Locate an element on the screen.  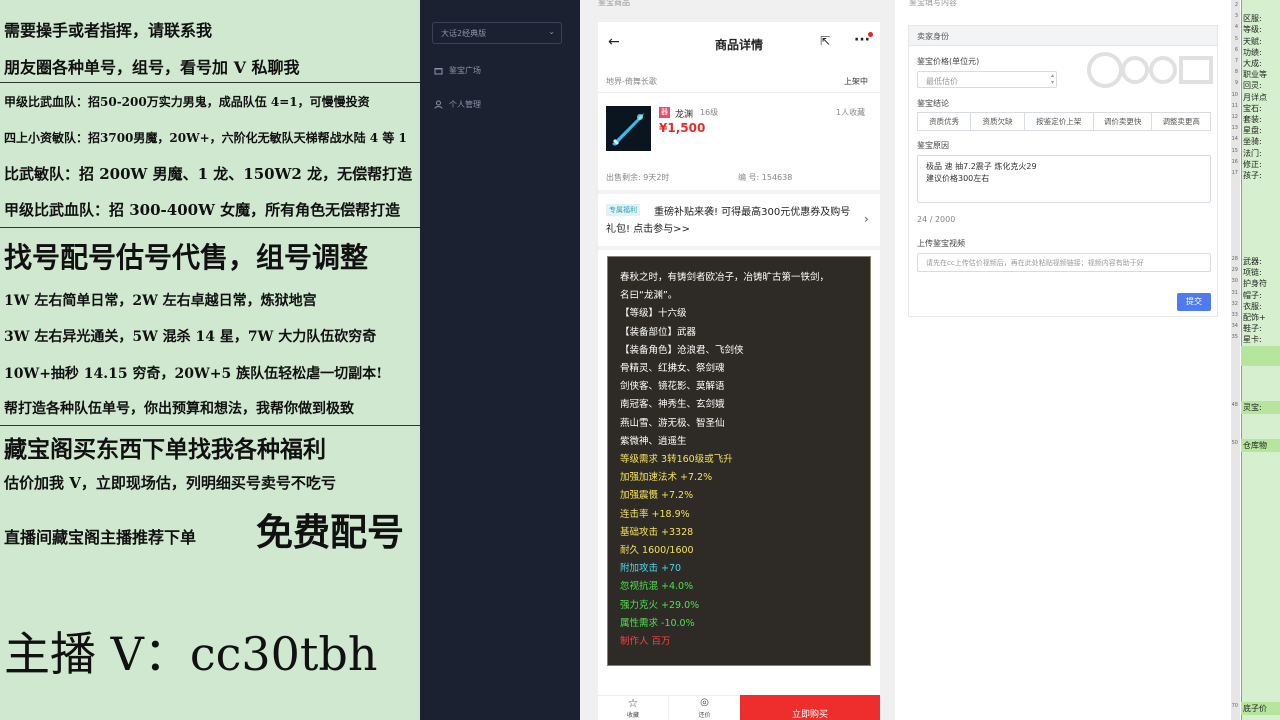
user-icon is located at coordinates (438, 104).